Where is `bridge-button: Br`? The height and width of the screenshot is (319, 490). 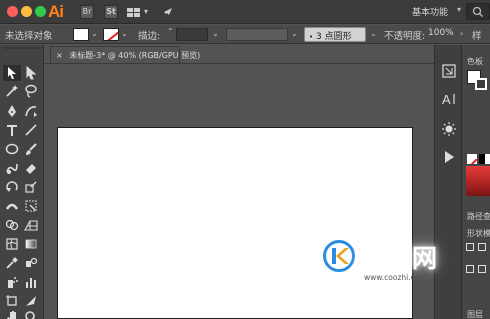 bridge-button: Br is located at coordinates (87, 12).